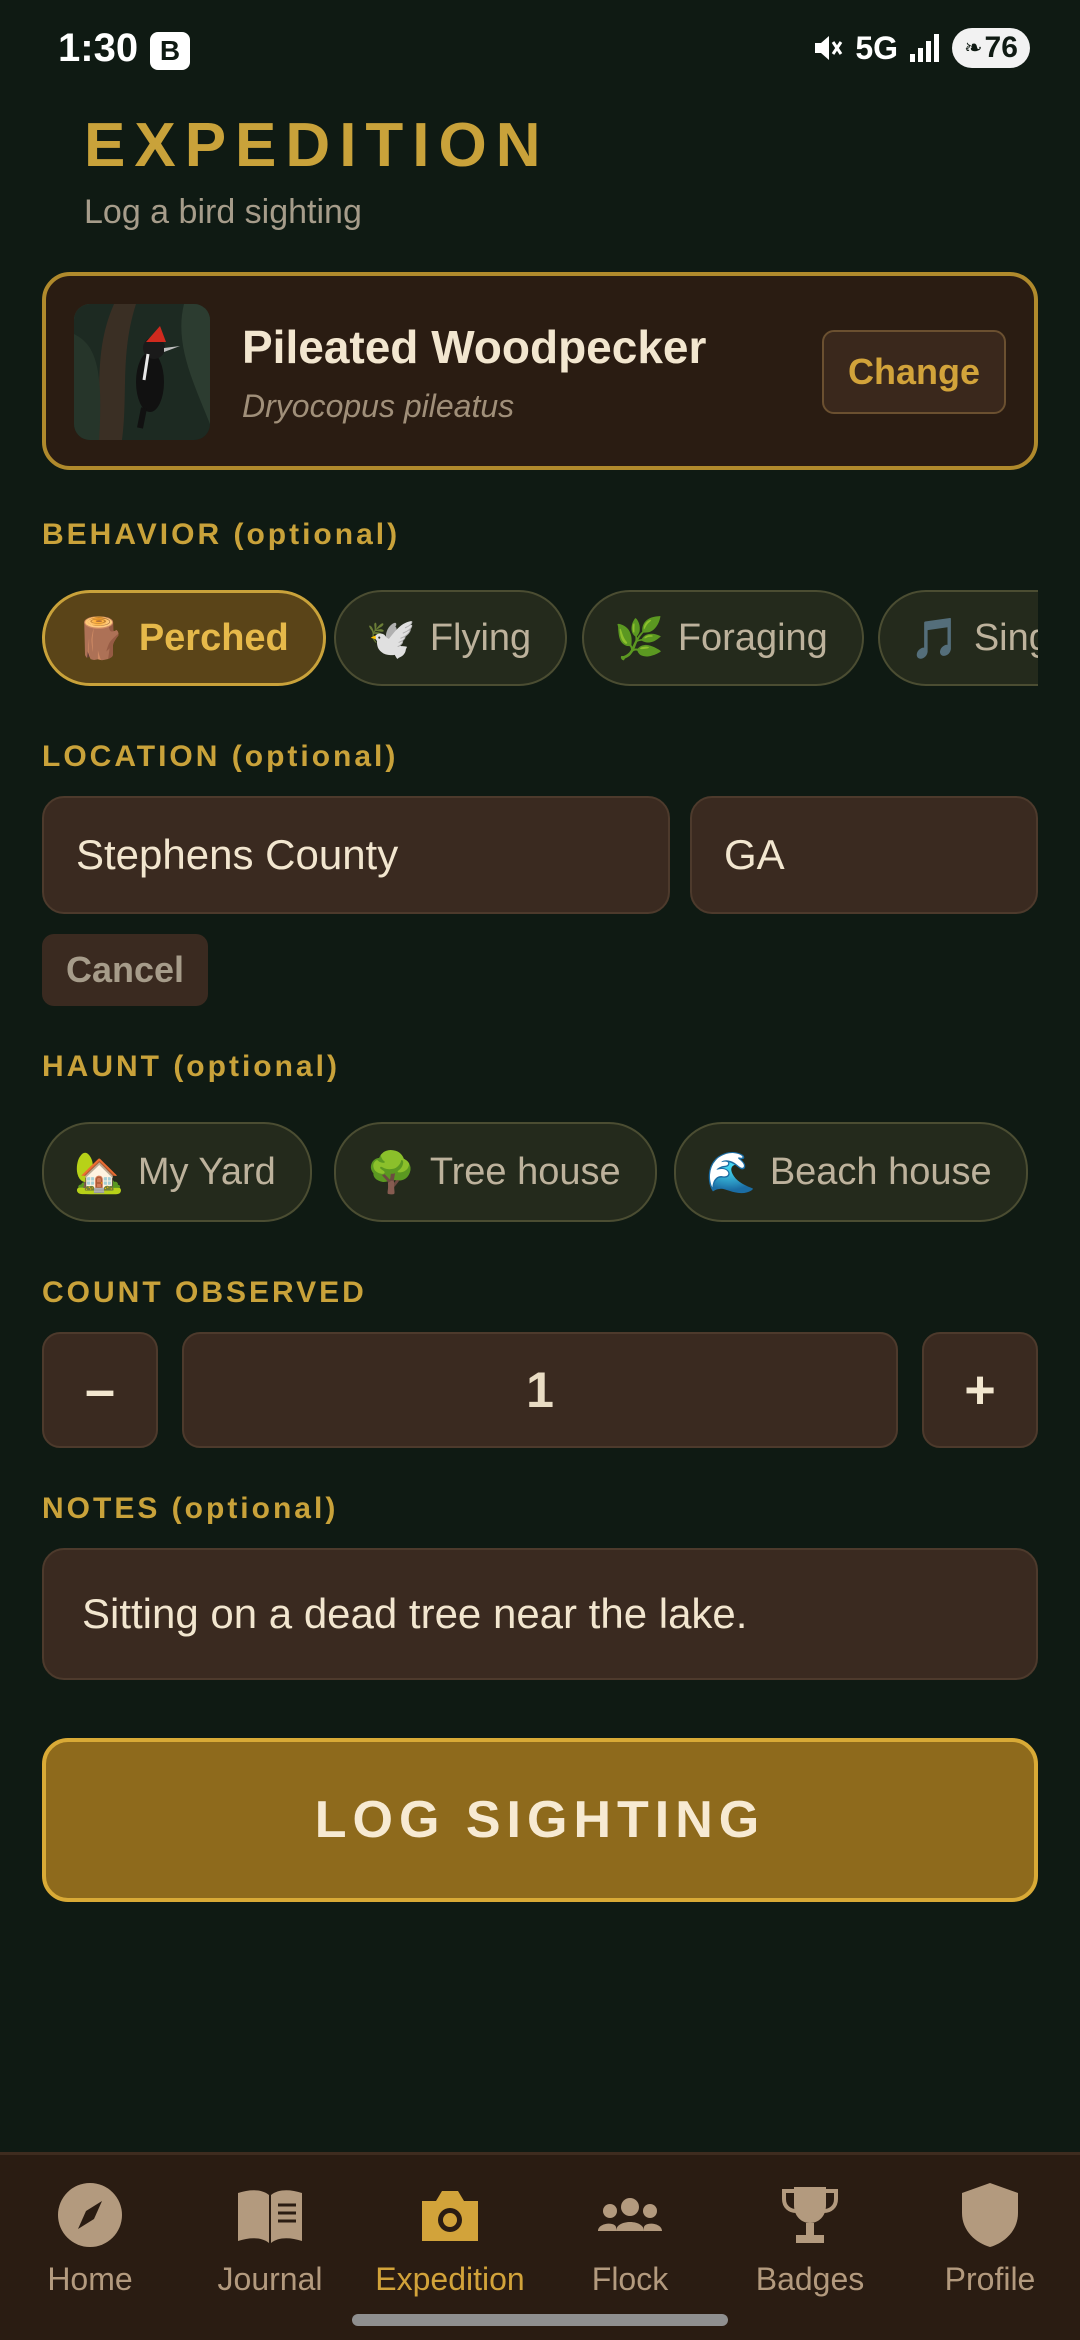 This screenshot has height=2340, width=1080. Describe the element at coordinates (99, 1172) in the screenshot. I see `house-icon: 🏡` at that location.